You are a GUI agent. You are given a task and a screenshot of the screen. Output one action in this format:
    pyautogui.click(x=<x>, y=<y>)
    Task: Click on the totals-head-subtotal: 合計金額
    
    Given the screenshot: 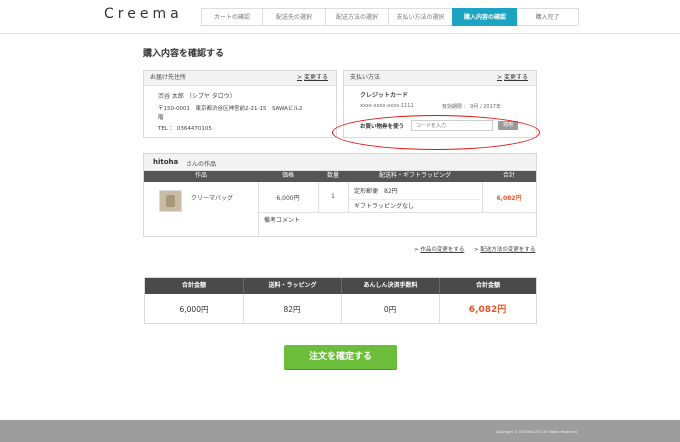 What is the action you would take?
    pyautogui.click(x=194, y=286)
    